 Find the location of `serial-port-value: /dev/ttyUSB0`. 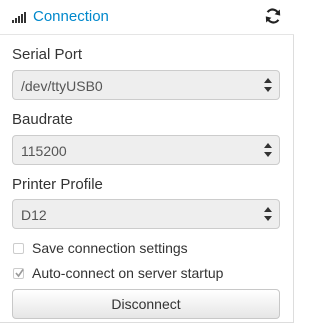

serial-port-value: /dev/ttyUSB0 is located at coordinates (62, 86).